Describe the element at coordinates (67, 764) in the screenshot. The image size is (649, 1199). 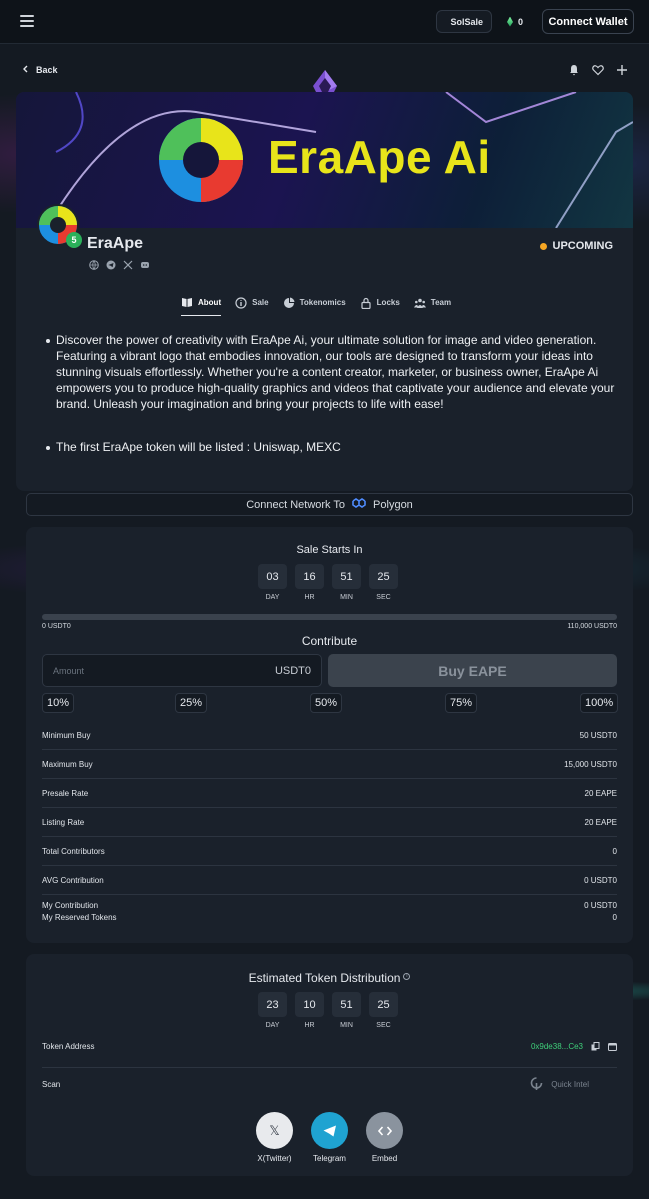
I see `detail-label: Maximum Buy` at that location.